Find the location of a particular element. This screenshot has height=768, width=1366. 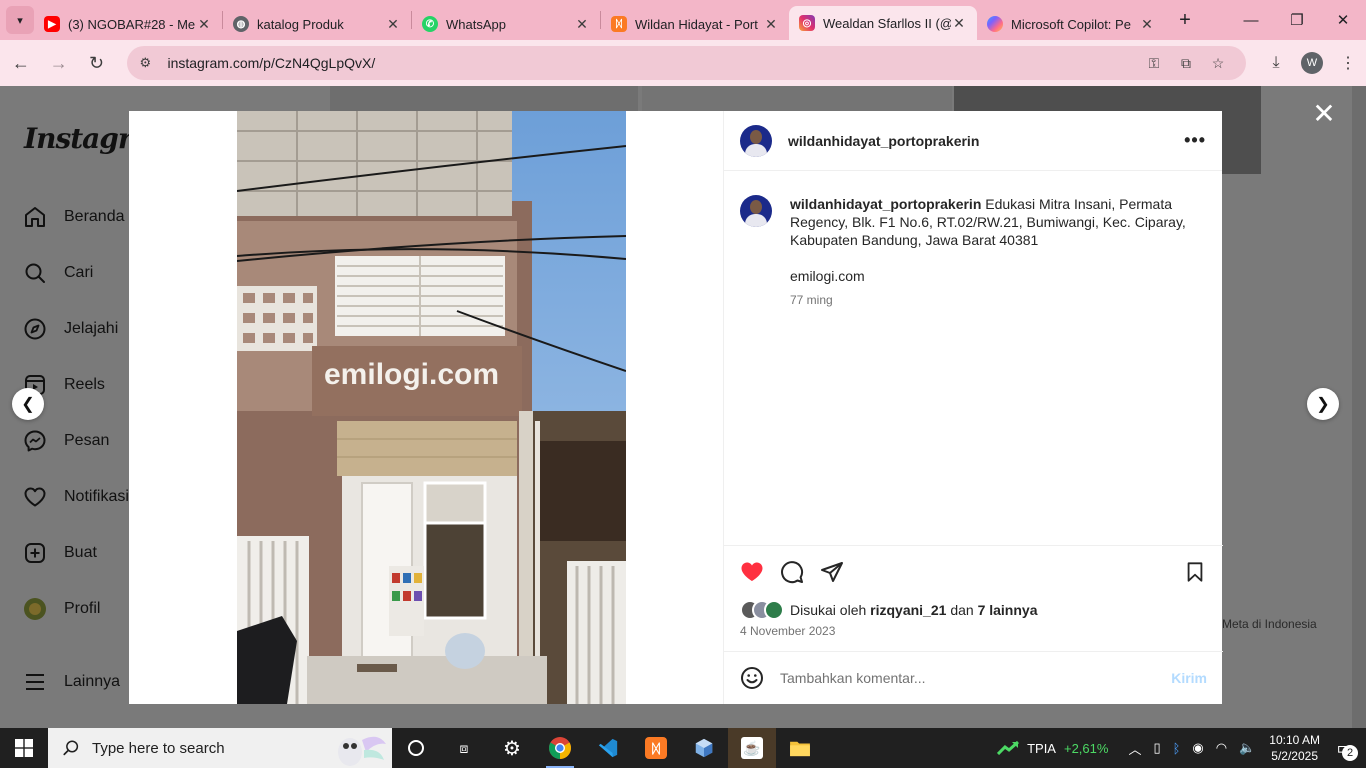

caption-link: emilogi.com is located at coordinates (995, 276).